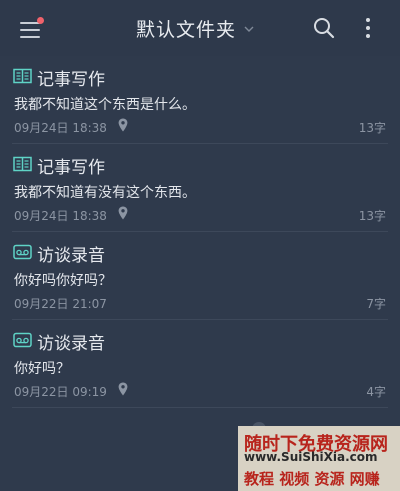  I want to click on word-count: 7字, so click(376, 304).